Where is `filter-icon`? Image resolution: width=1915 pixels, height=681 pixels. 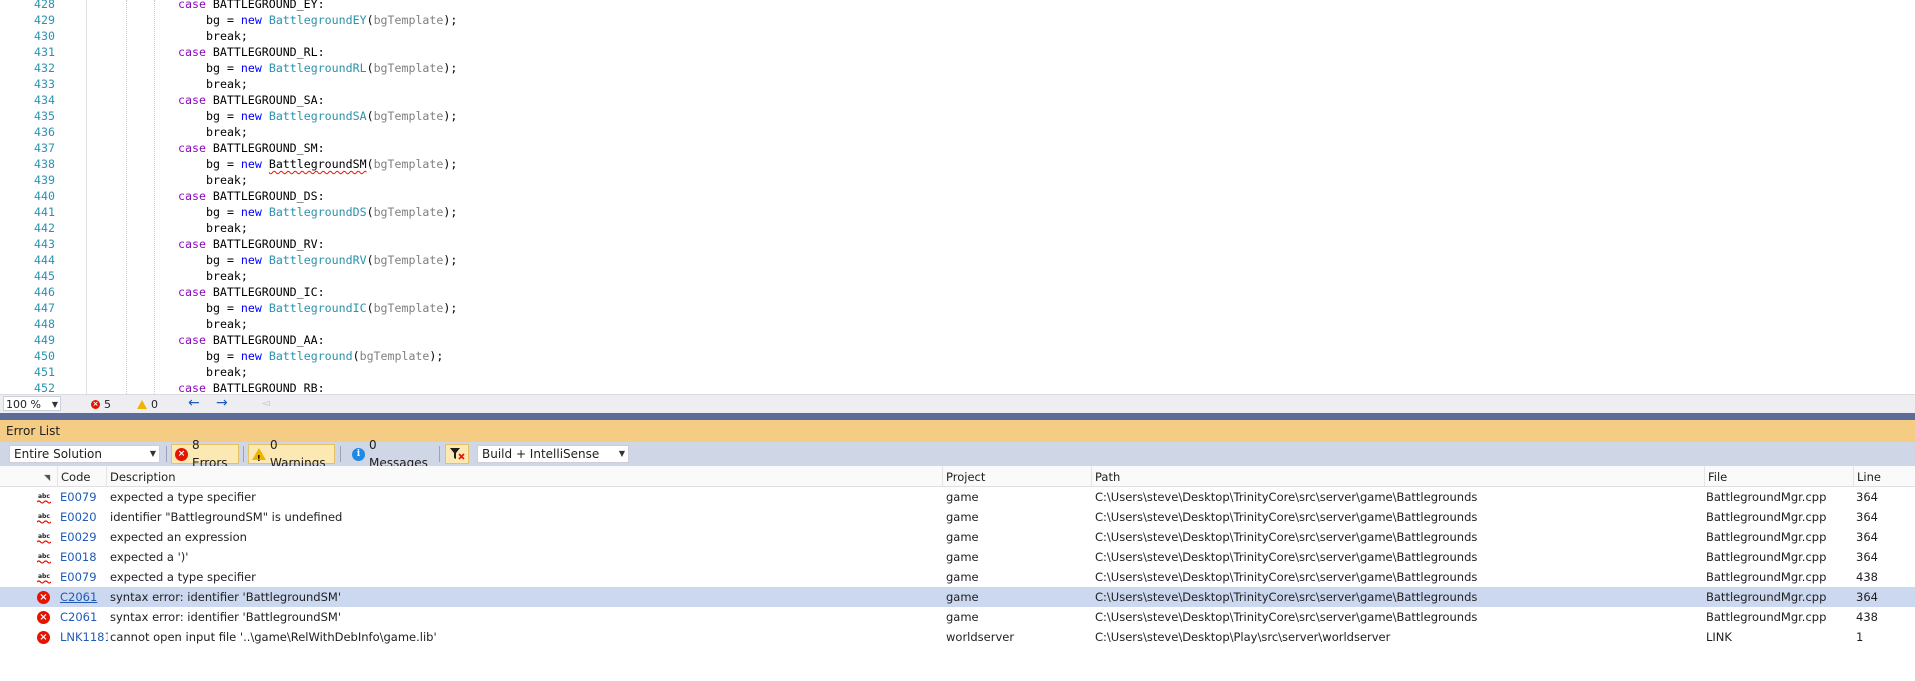 filter-icon is located at coordinates (457, 454).